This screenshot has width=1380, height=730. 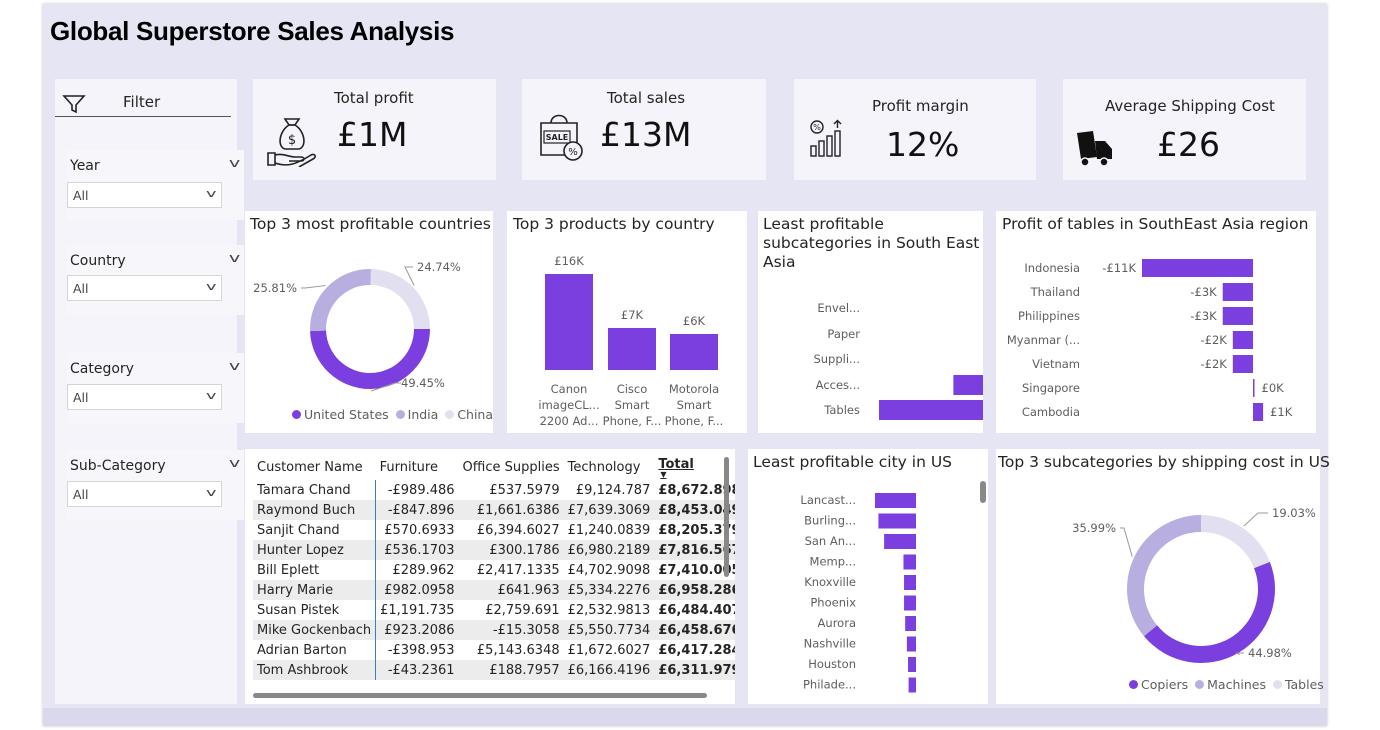 I want to click on slicer-label: Sub-Category, so click(x=118, y=466).